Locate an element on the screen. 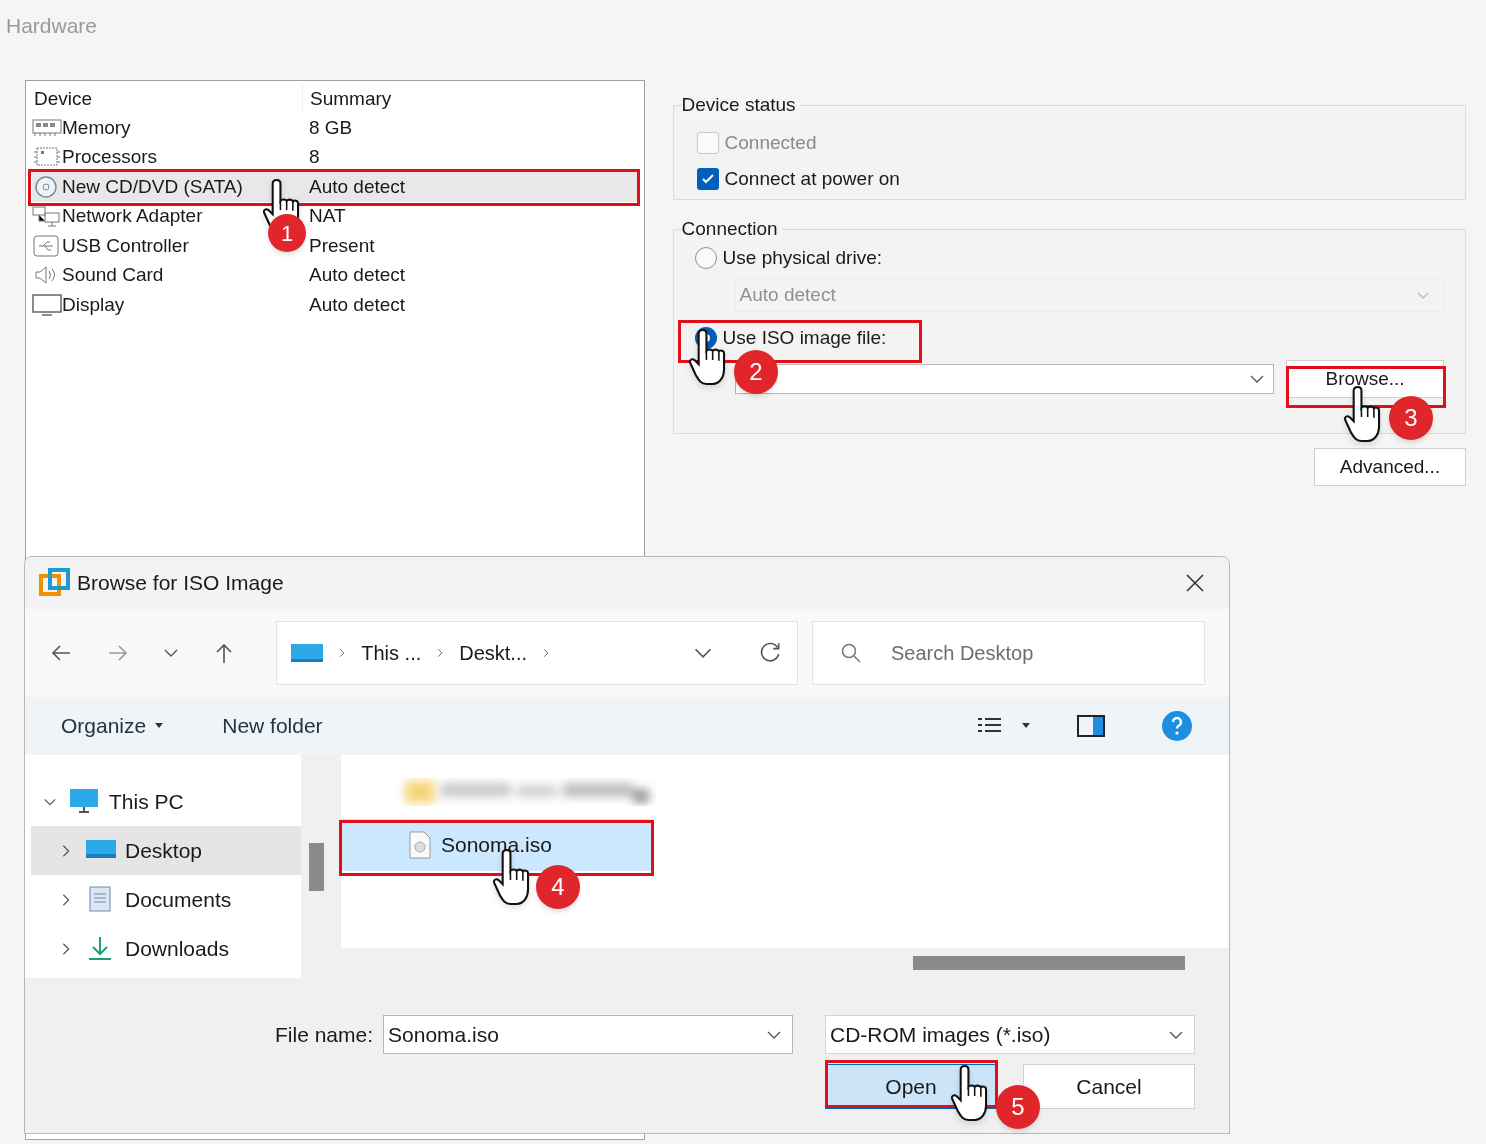 The height and width of the screenshot is (1144, 1486). help-icon is located at coordinates (1177, 726).